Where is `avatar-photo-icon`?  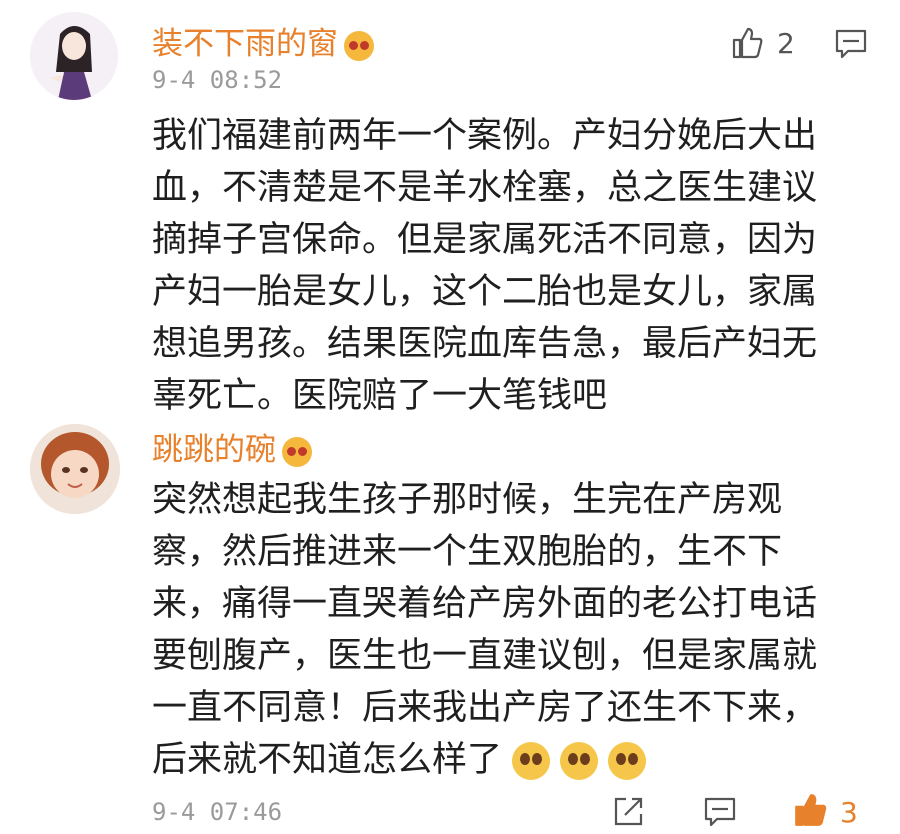 avatar-photo-icon is located at coordinates (75, 469).